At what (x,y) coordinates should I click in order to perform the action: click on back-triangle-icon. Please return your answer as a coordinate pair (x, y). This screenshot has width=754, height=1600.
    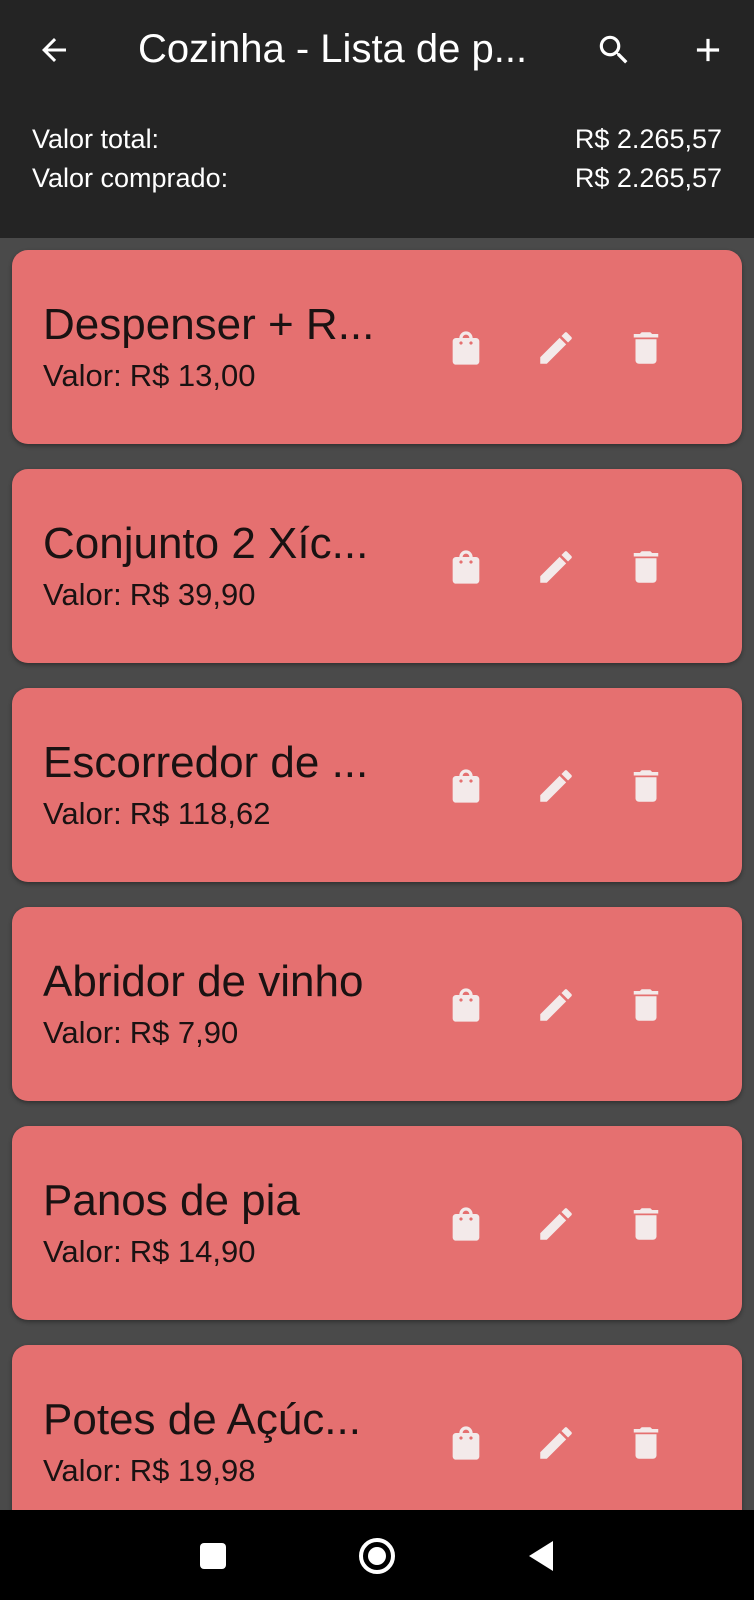
    Looking at the image, I should click on (541, 1556).